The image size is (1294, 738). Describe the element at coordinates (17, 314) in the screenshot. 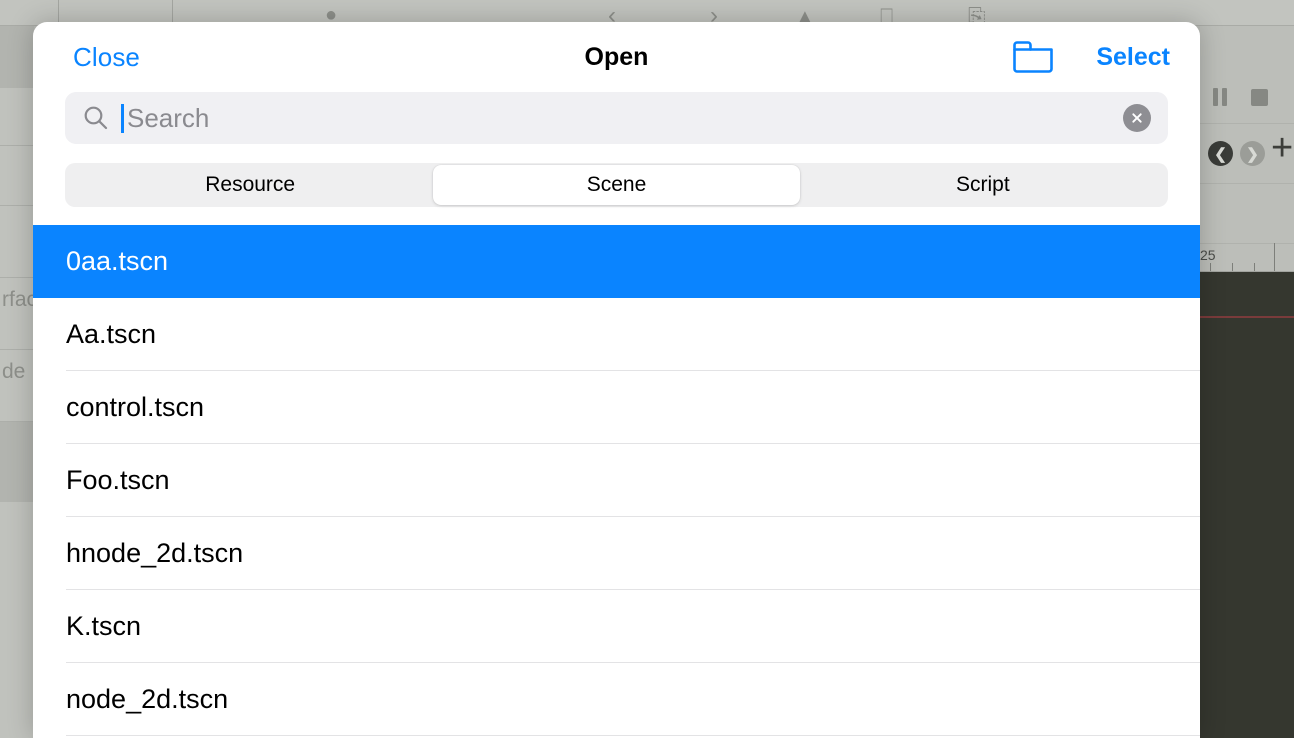

I see `left-panel-row: rfac` at that location.